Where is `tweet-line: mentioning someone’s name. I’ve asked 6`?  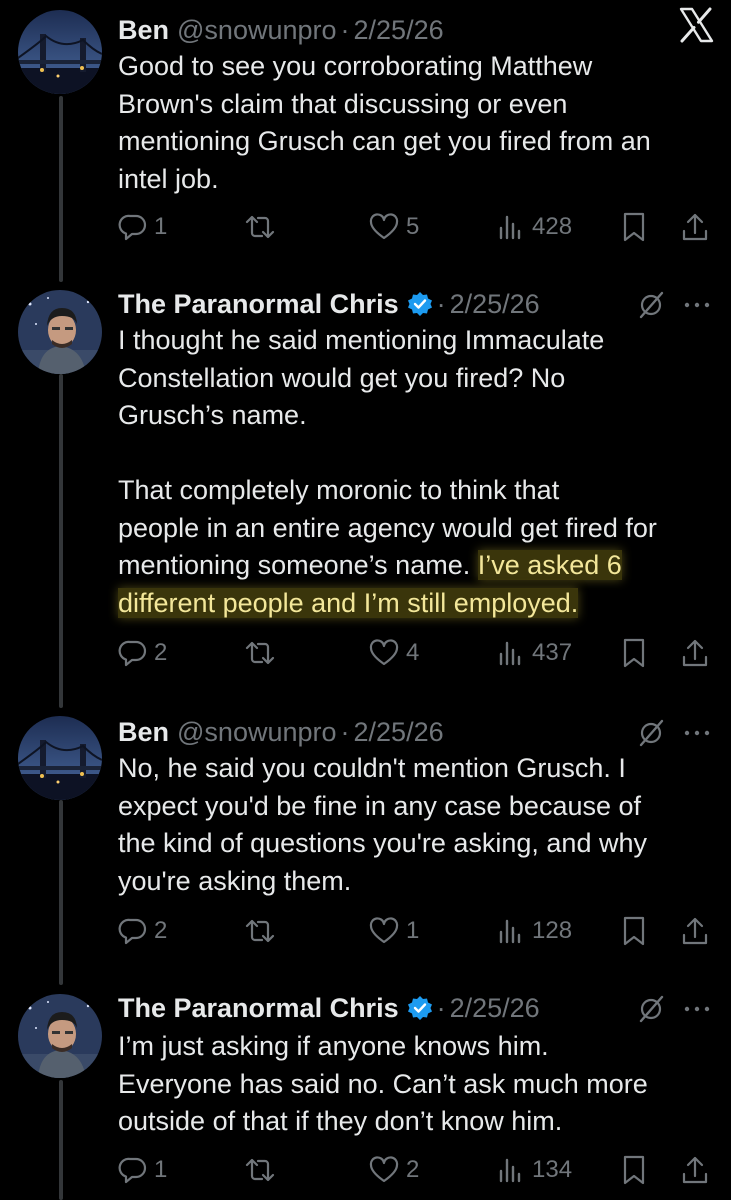
tweet-line: mentioning someone’s name. I’ve asked 6 is located at coordinates (418, 566).